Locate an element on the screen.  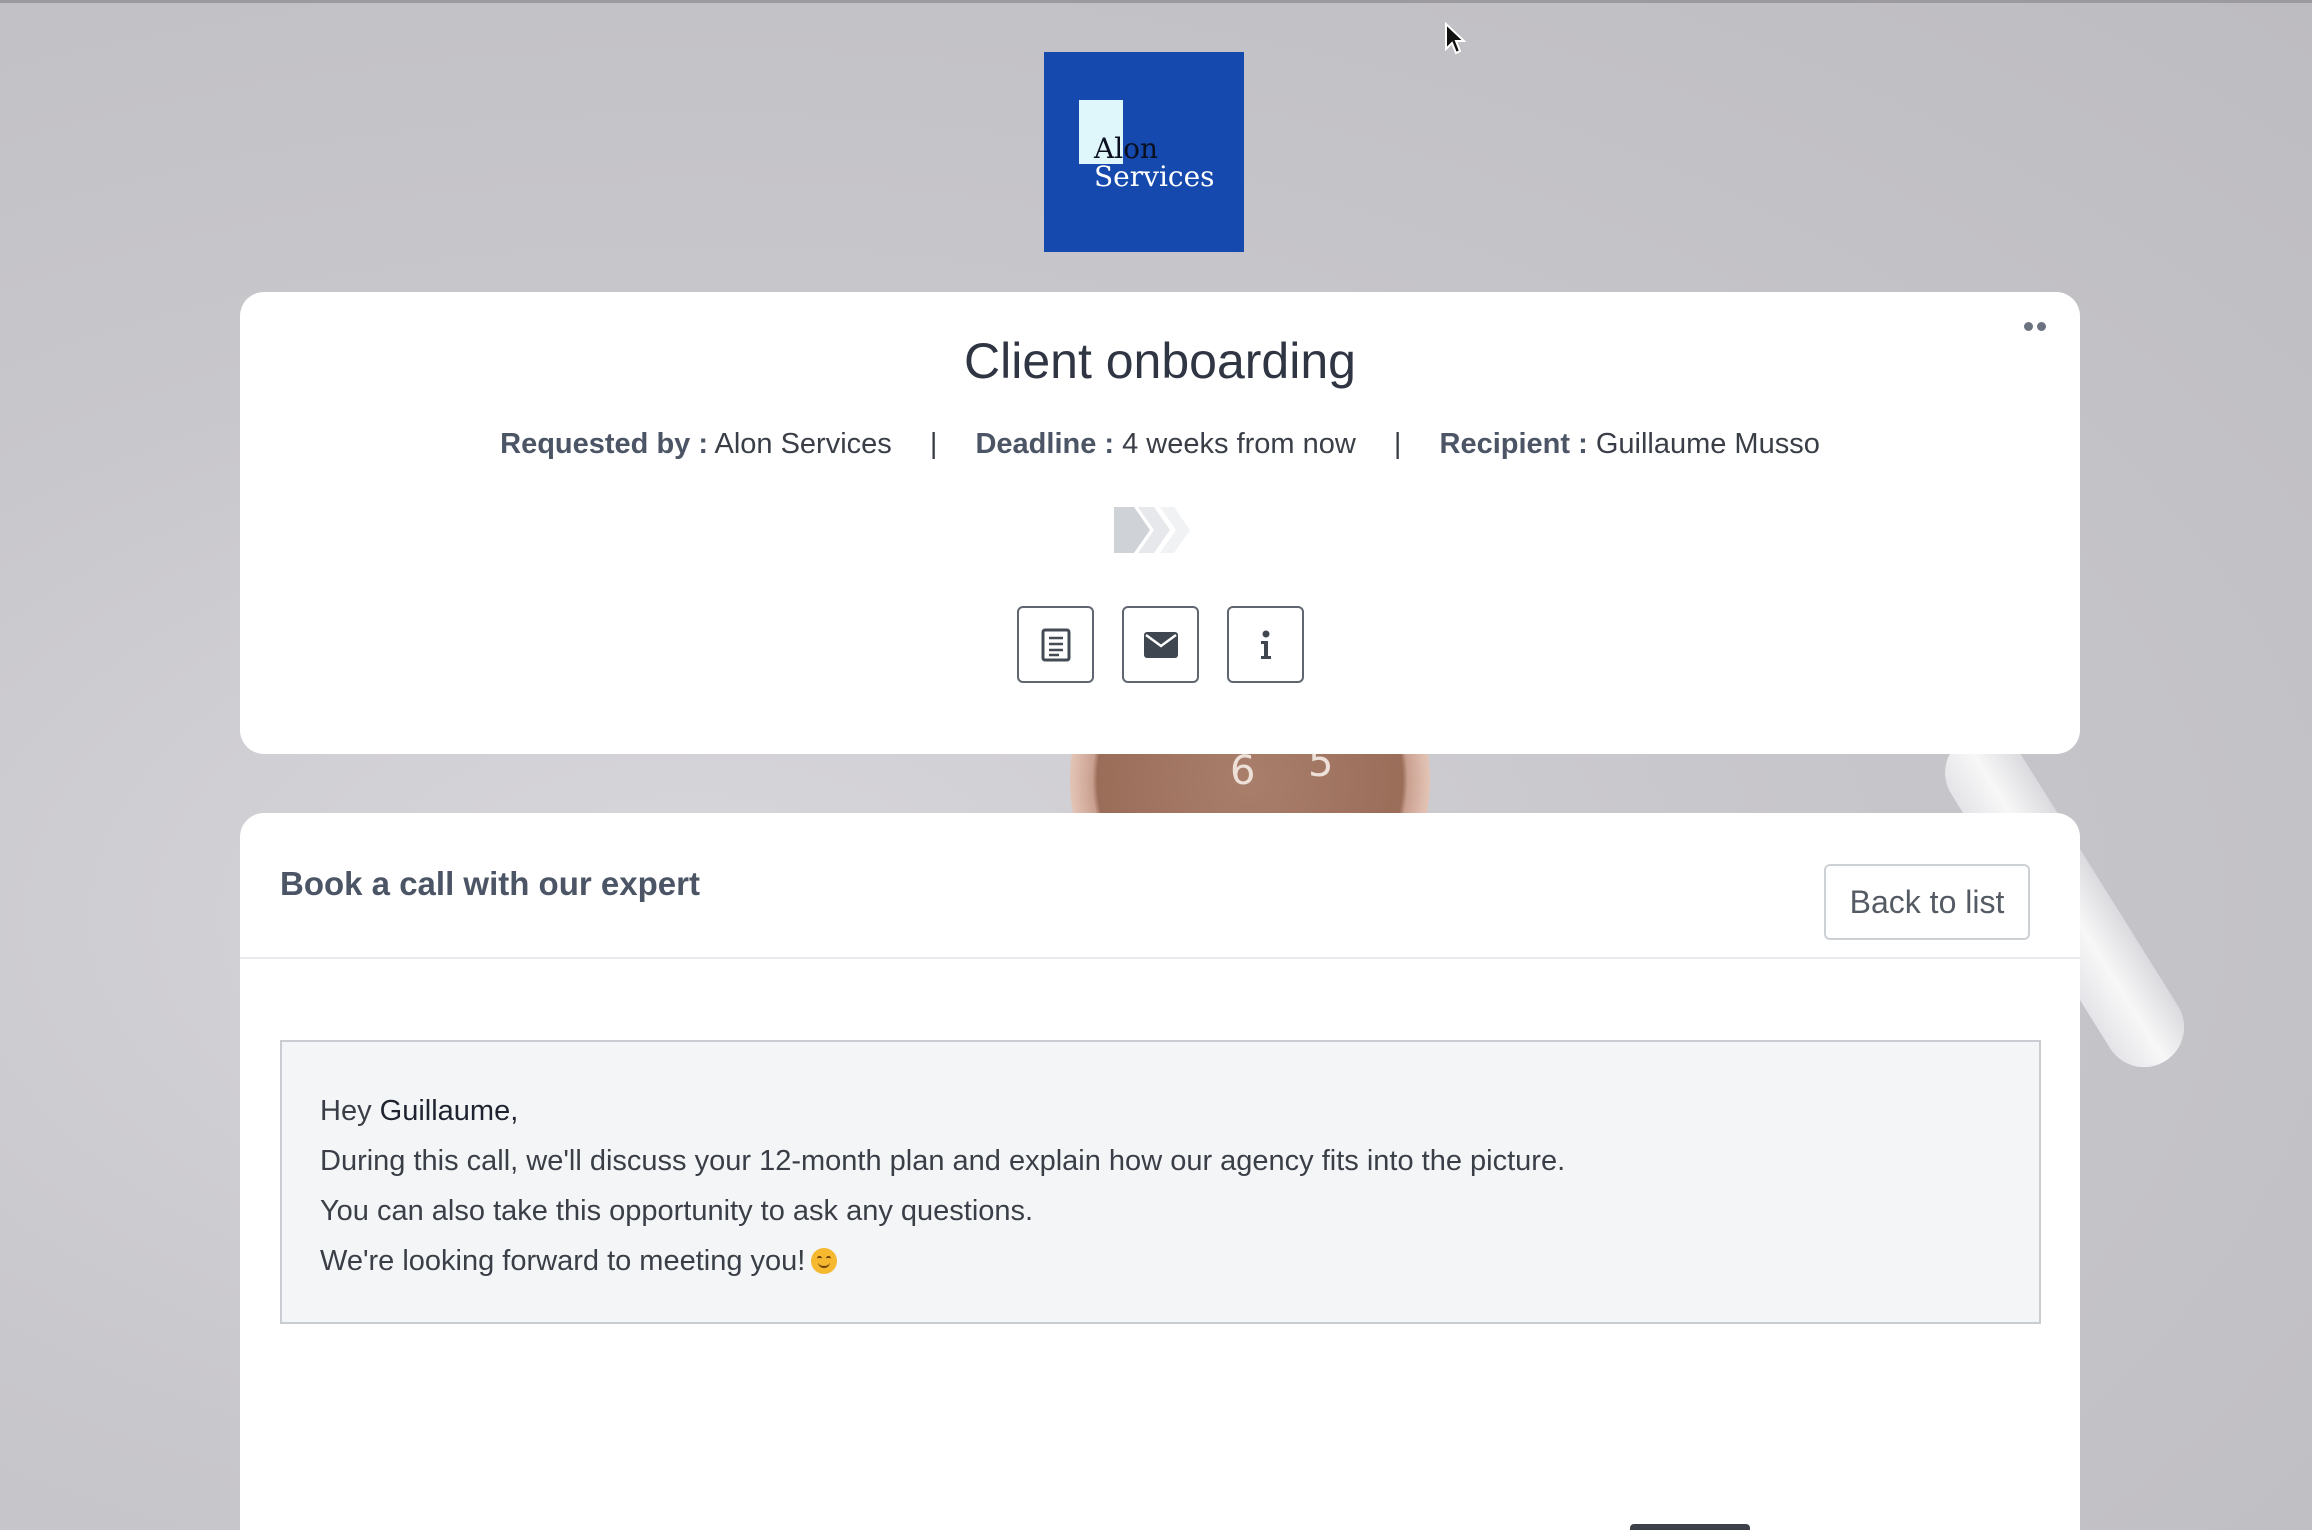
logo-text-line2: Services is located at coordinates (1154, 176).